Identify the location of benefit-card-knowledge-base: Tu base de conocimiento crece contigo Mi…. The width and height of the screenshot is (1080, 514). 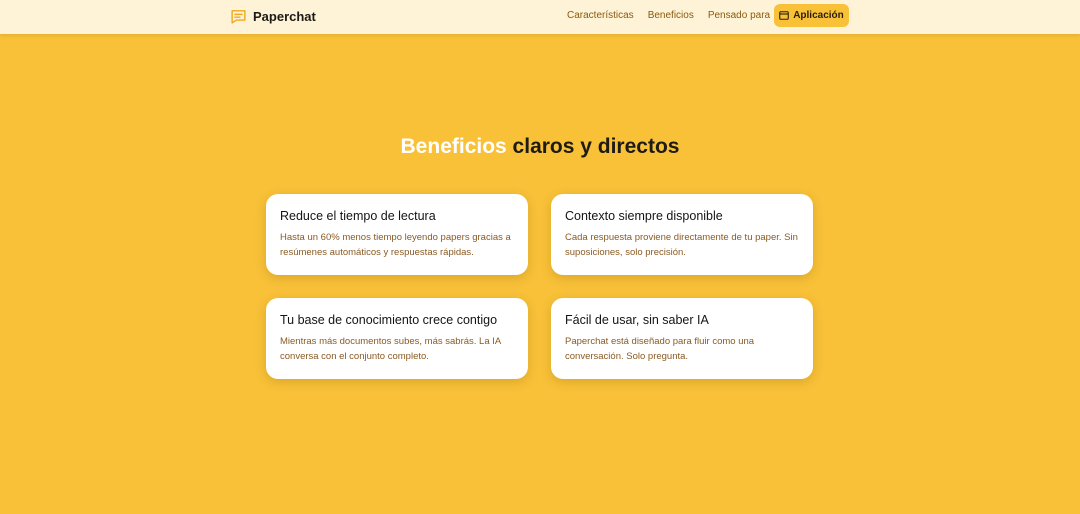
(397, 338).